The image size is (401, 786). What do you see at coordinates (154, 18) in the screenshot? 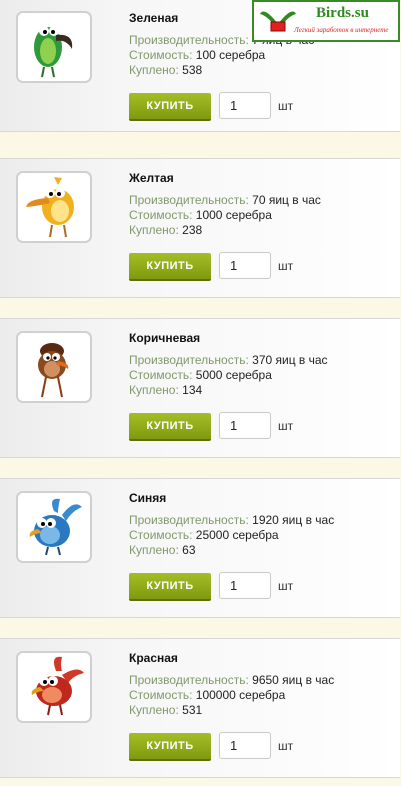
I see `bird-name: Зеленая` at bounding box center [154, 18].